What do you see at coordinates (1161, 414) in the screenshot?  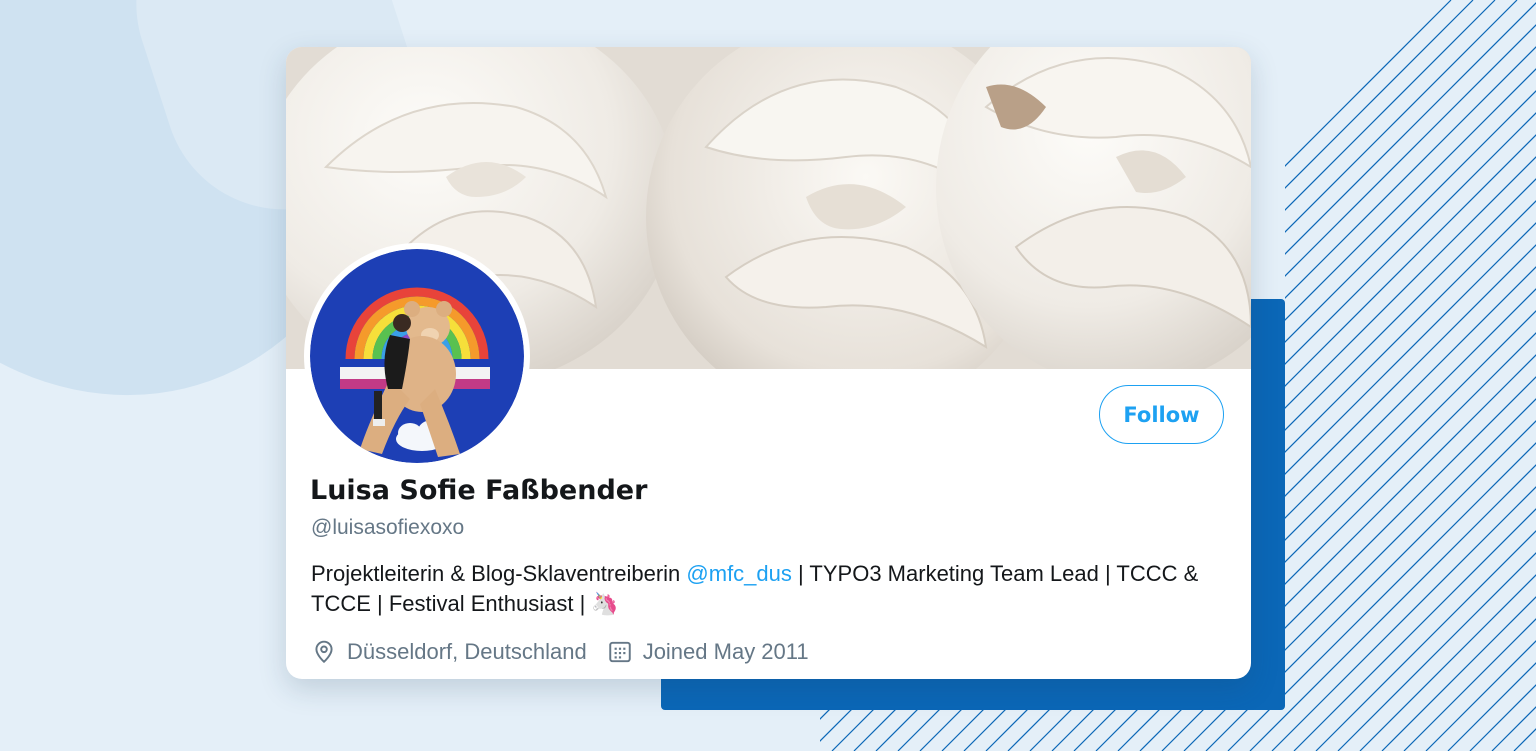 I see `follow-button: Follow` at bounding box center [1161, 414].